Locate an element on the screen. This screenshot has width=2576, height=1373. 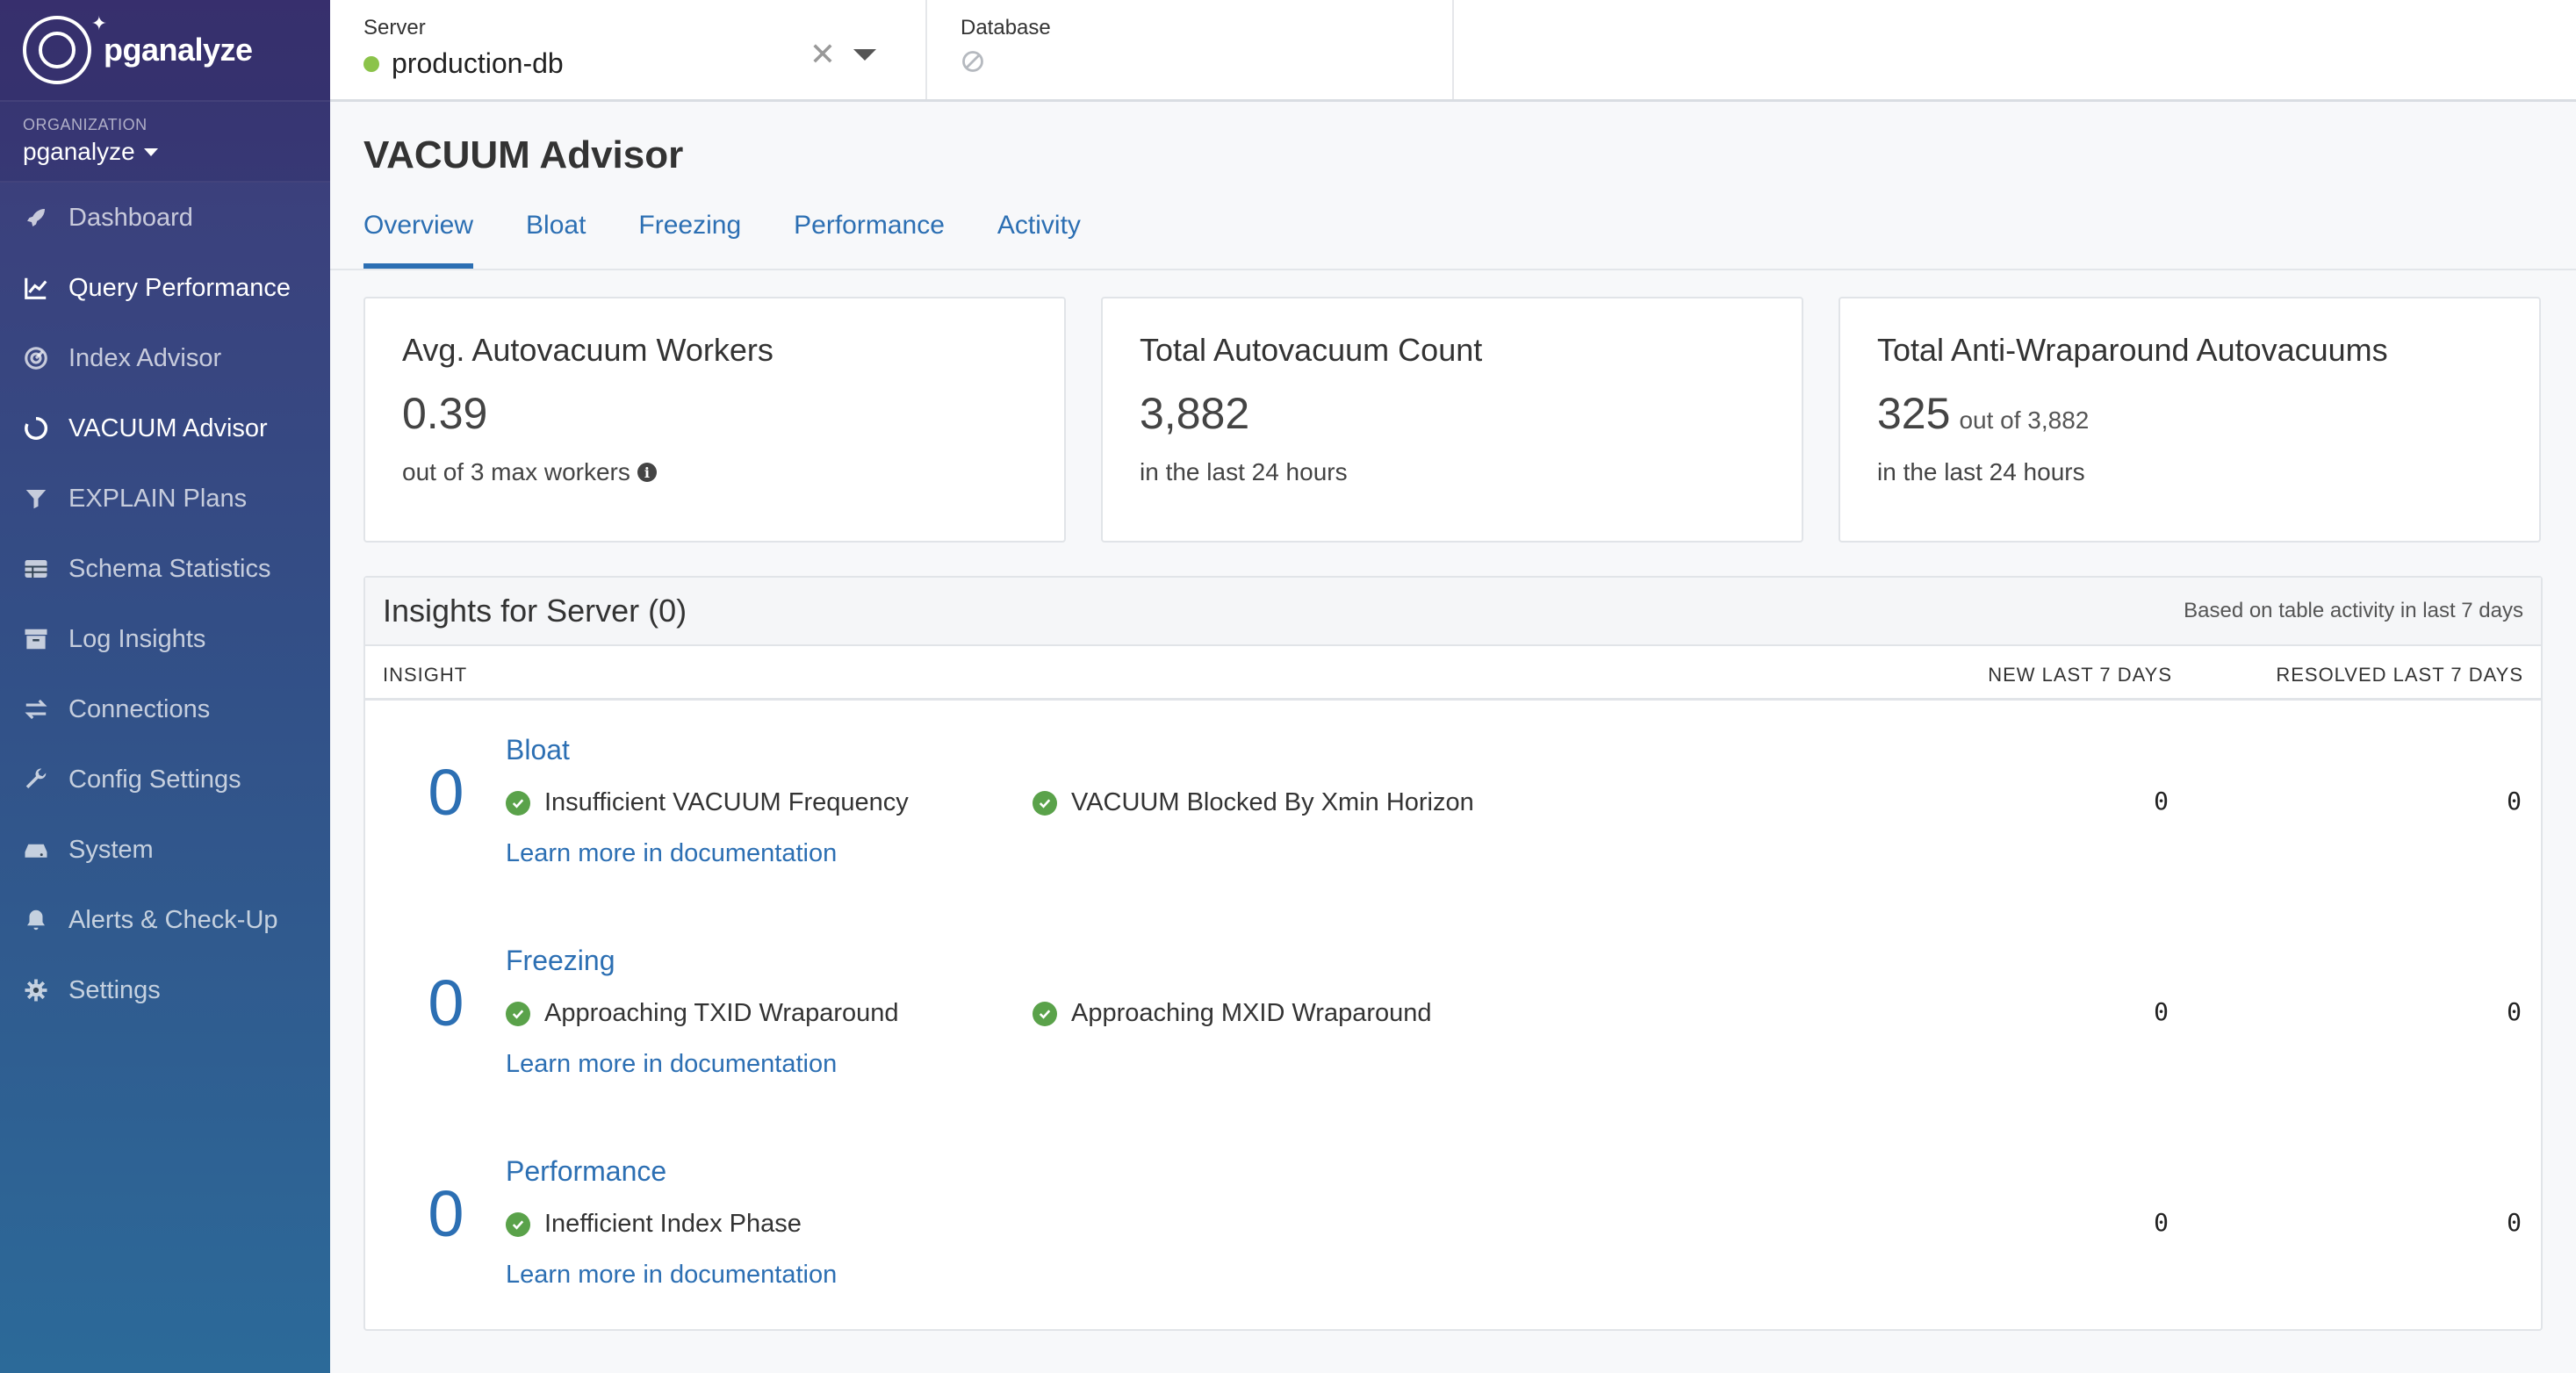
tab-activity: Activity is located at coordinates (1039, 240).